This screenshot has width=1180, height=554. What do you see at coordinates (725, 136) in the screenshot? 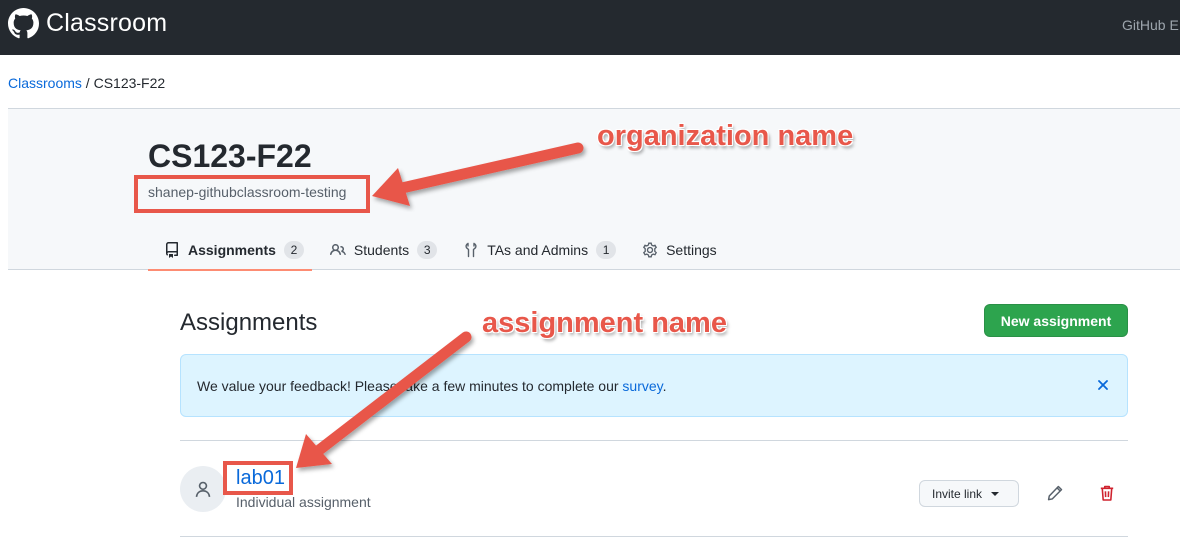
I see `organization-name-annotation: organization name` at bounding box center [725, 136].